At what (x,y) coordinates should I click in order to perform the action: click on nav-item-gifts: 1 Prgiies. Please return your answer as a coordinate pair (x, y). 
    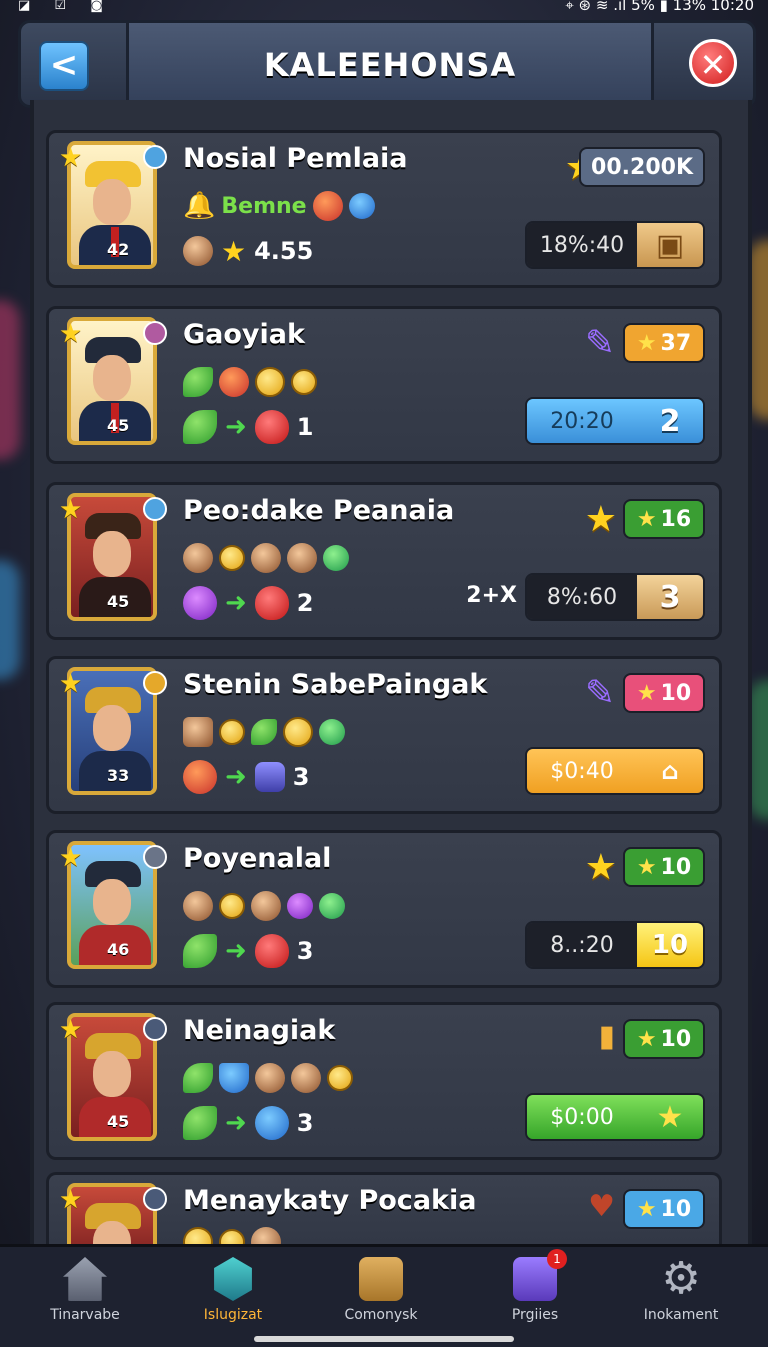
    Looking at the image, I should click on (535, 1286).